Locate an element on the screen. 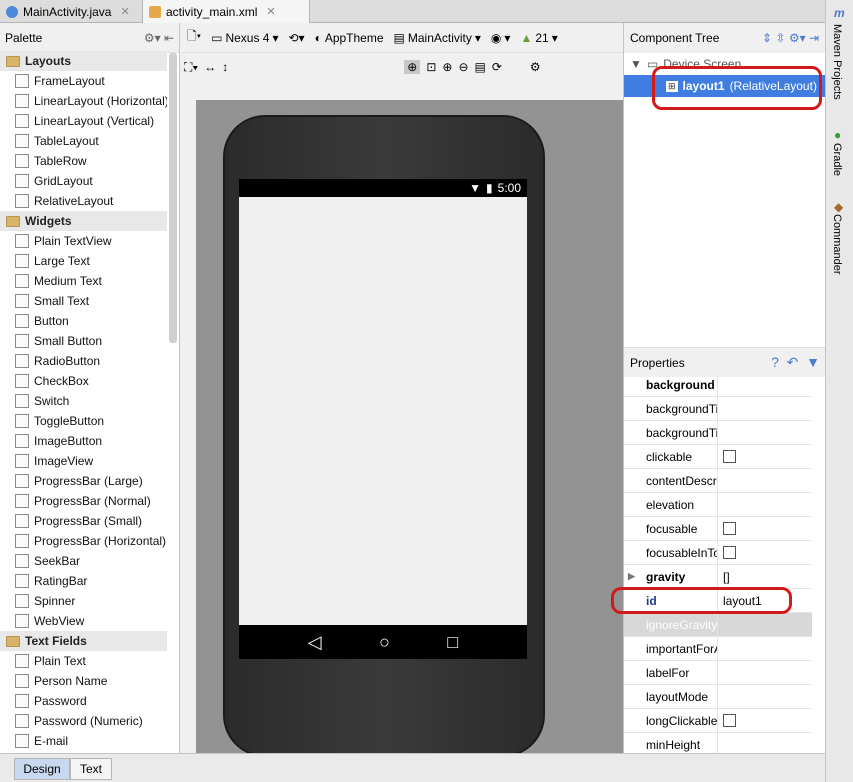  palette-item: TableRow is located at coordinates (83, 161).